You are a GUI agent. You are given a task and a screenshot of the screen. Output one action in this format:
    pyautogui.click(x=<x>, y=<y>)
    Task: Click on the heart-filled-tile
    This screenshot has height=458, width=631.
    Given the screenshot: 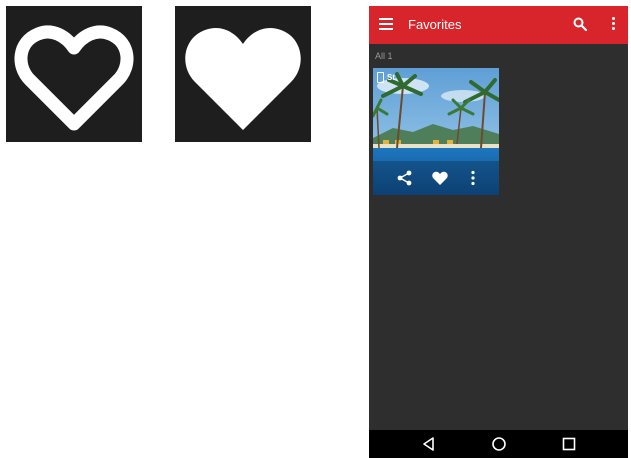 What is the action you would take?
    pyautogui.click(x=243, y=74)
    